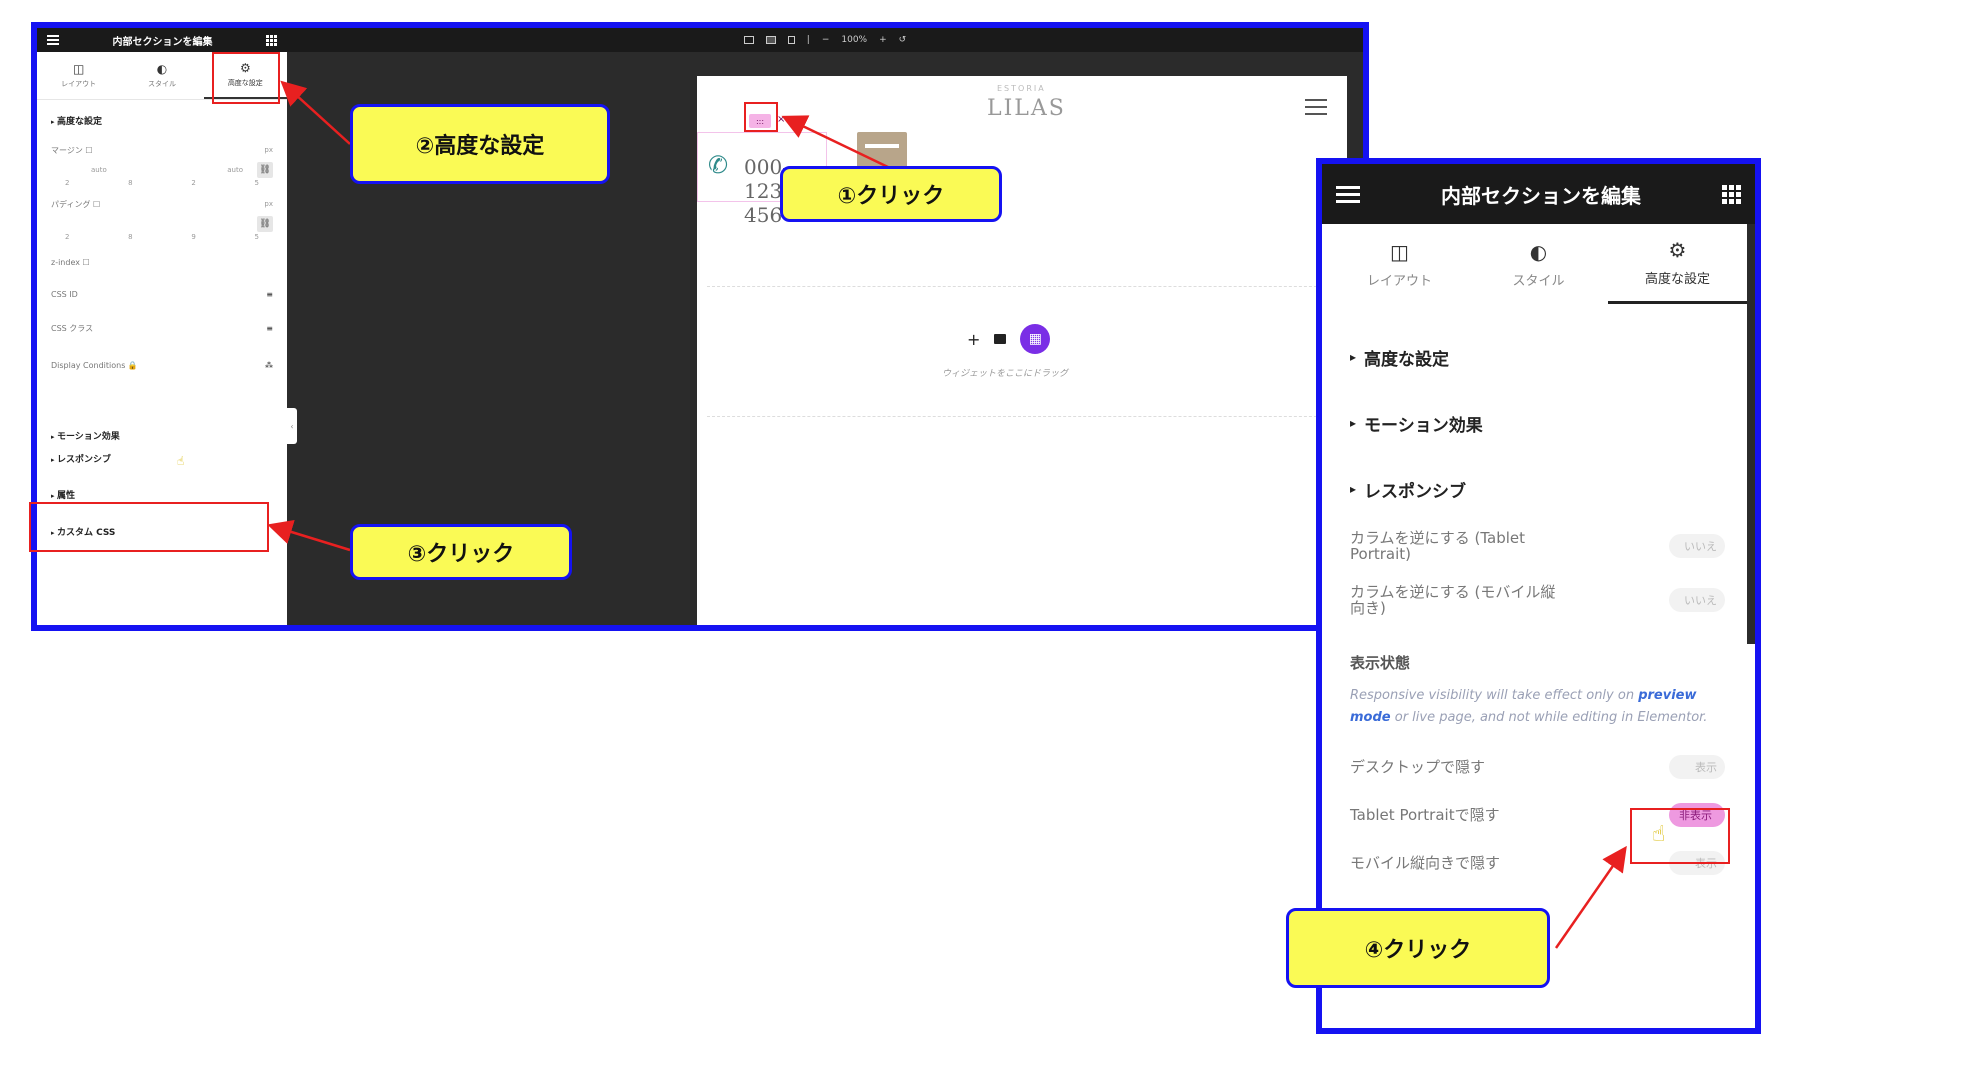 This screenshot has height=1080, width=1980. I want to click on cssid-row: CSS ID ≡, so click(162, 294).